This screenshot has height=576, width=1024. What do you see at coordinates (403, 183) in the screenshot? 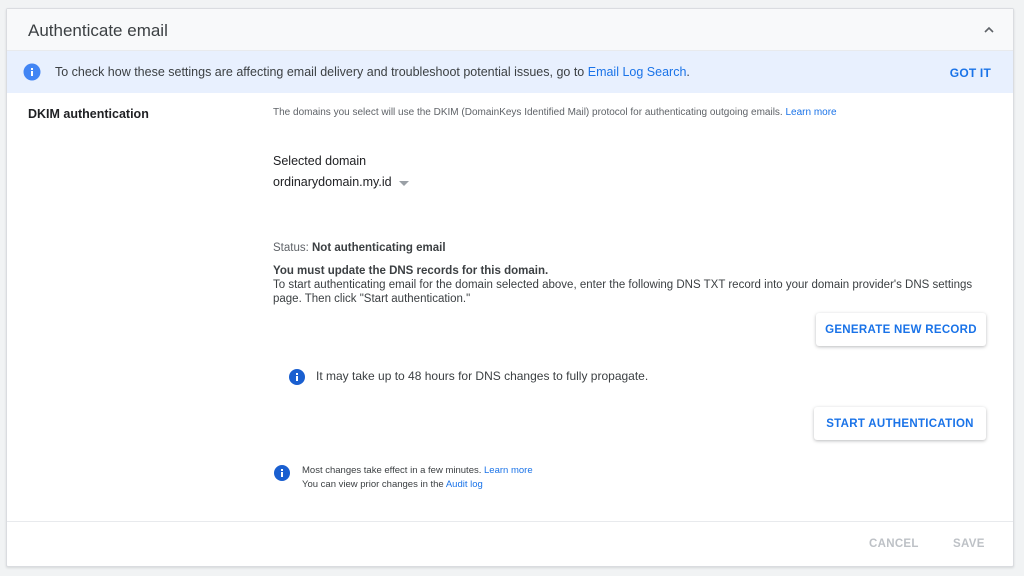
I see `chevron-down-icon` at bounding box center [403, 183].